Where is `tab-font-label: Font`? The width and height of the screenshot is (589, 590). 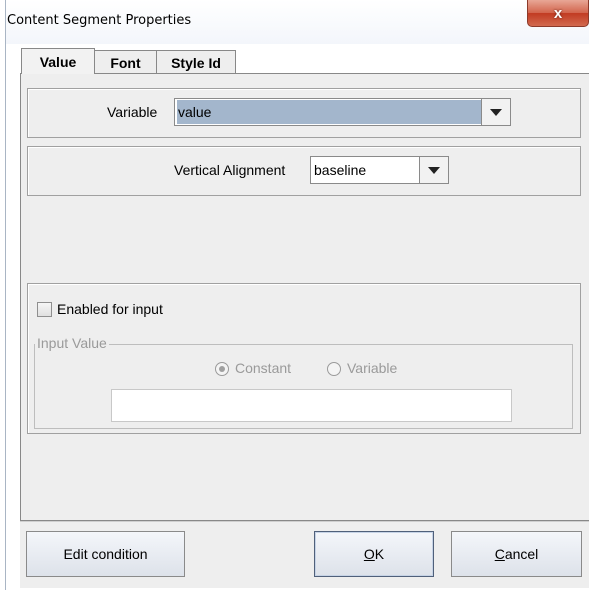 tab-font-label: Font is located at coordinates (125, 62).